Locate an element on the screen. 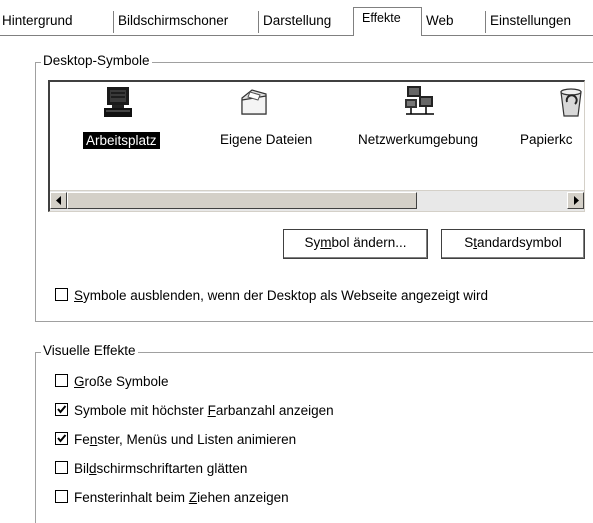  recycle-bin-icon is located at coordinates (568, 102).